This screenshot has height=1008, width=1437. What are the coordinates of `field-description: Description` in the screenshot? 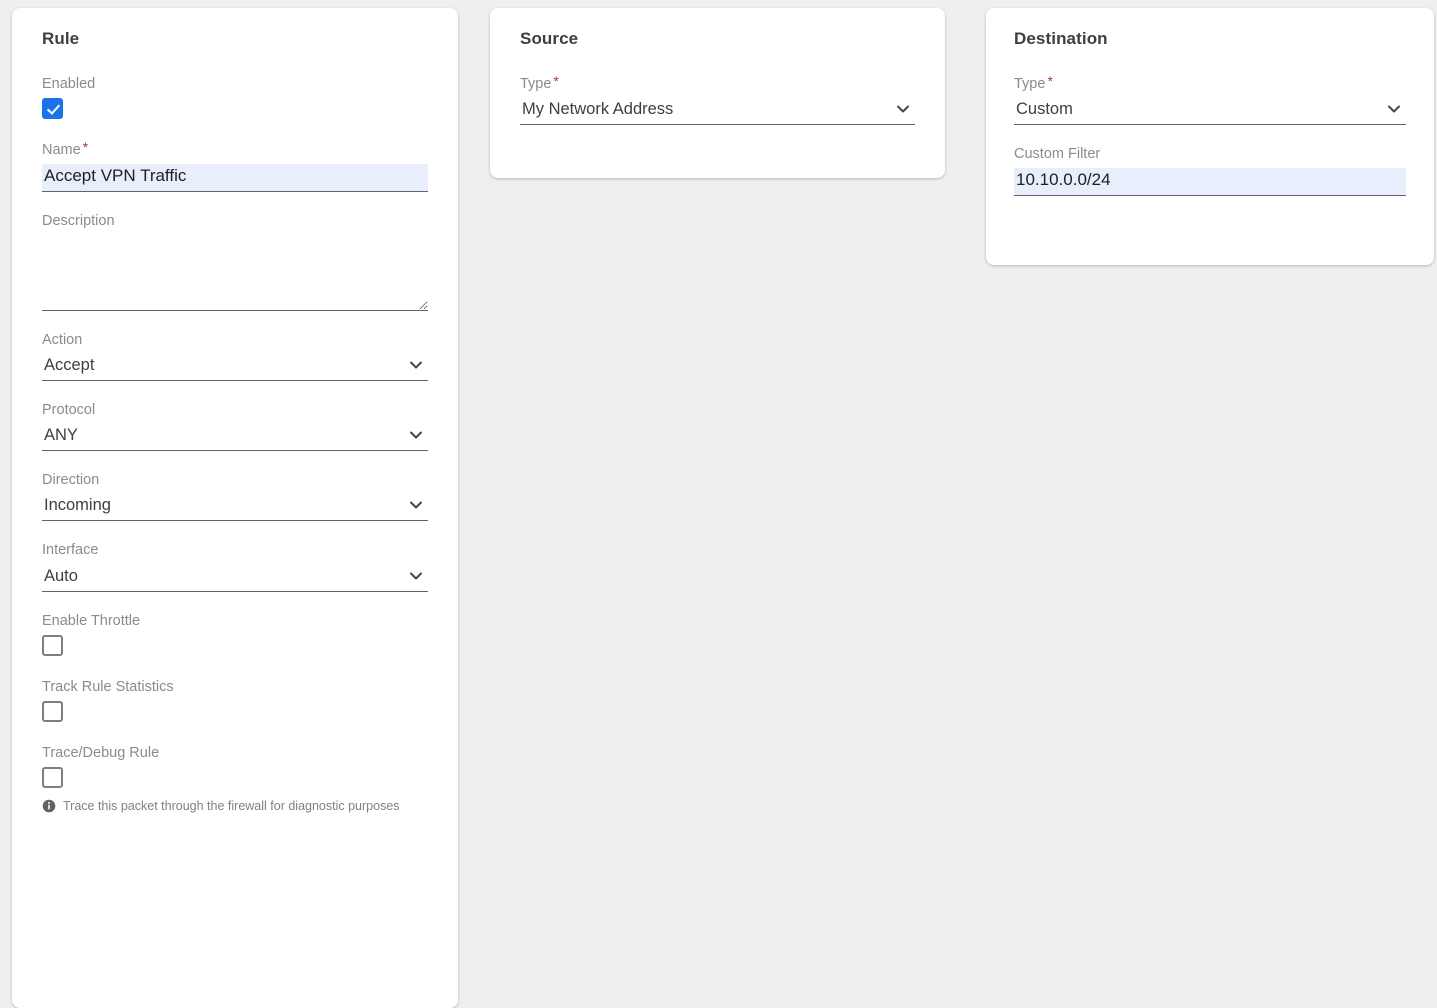 It's located at (235, 262).